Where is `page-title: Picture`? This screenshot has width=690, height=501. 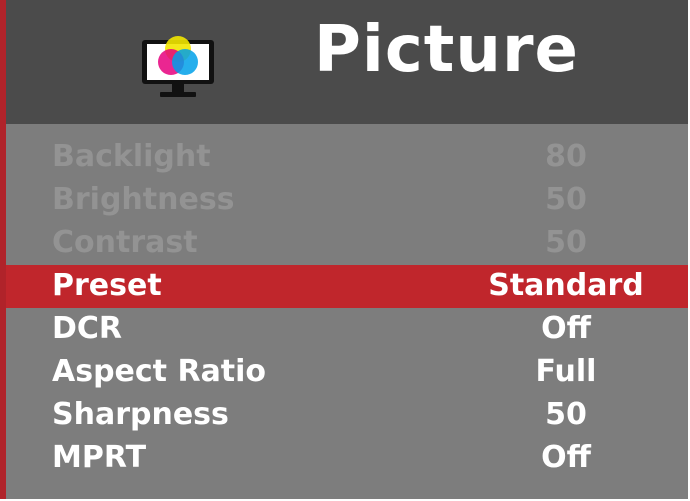 page-title: Picture is located at coordinates (446, 50).